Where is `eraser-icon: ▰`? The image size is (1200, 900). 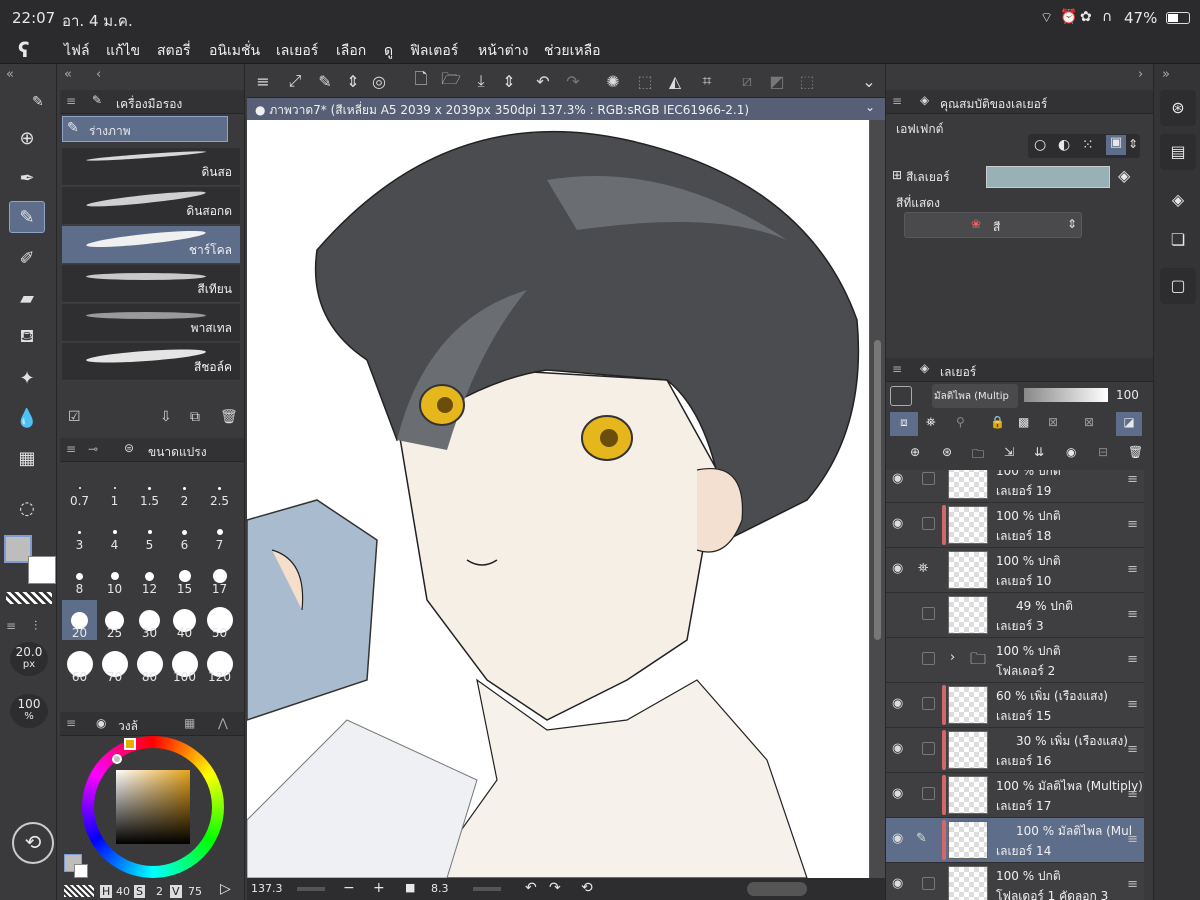 eraser-icon: ▰ is located at coordinates (27, 298).